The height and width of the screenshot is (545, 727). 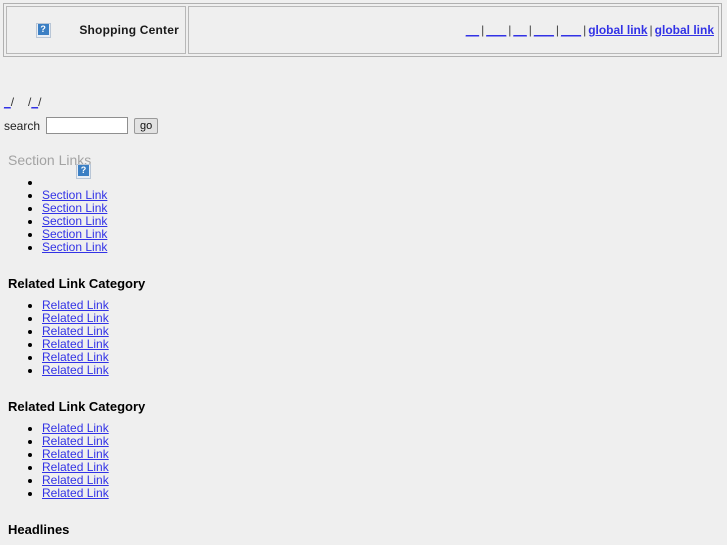 I want to click on breadcrumb-item-1: _, so click(x=7, y=102).